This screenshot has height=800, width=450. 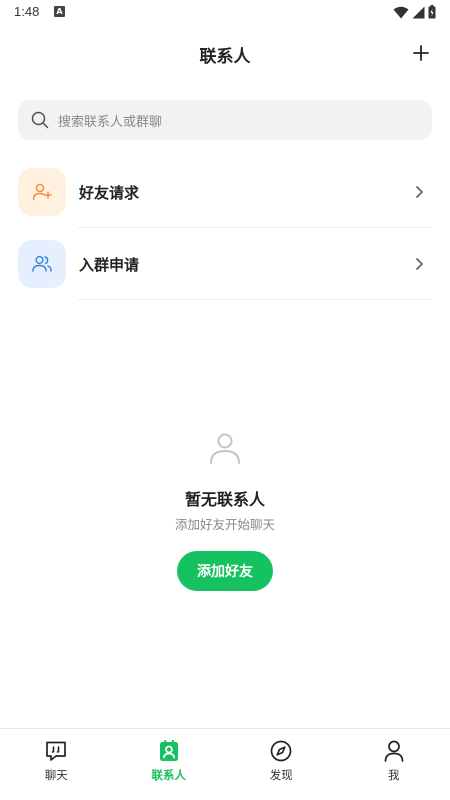 What do you see at coordinates (56, 751) in the screenshot?
I see `chat-icon` at bounding box center [56, 751].